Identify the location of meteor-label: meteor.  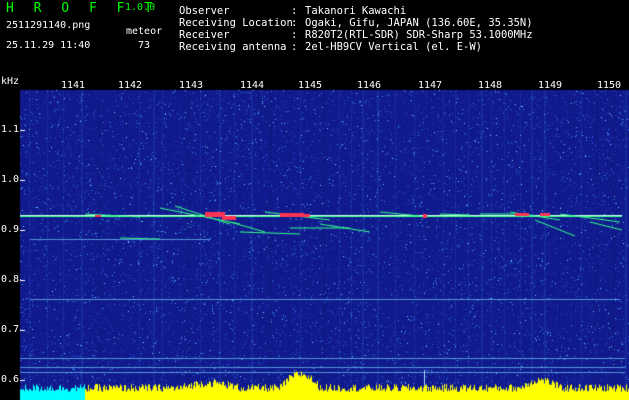
(144, 31).